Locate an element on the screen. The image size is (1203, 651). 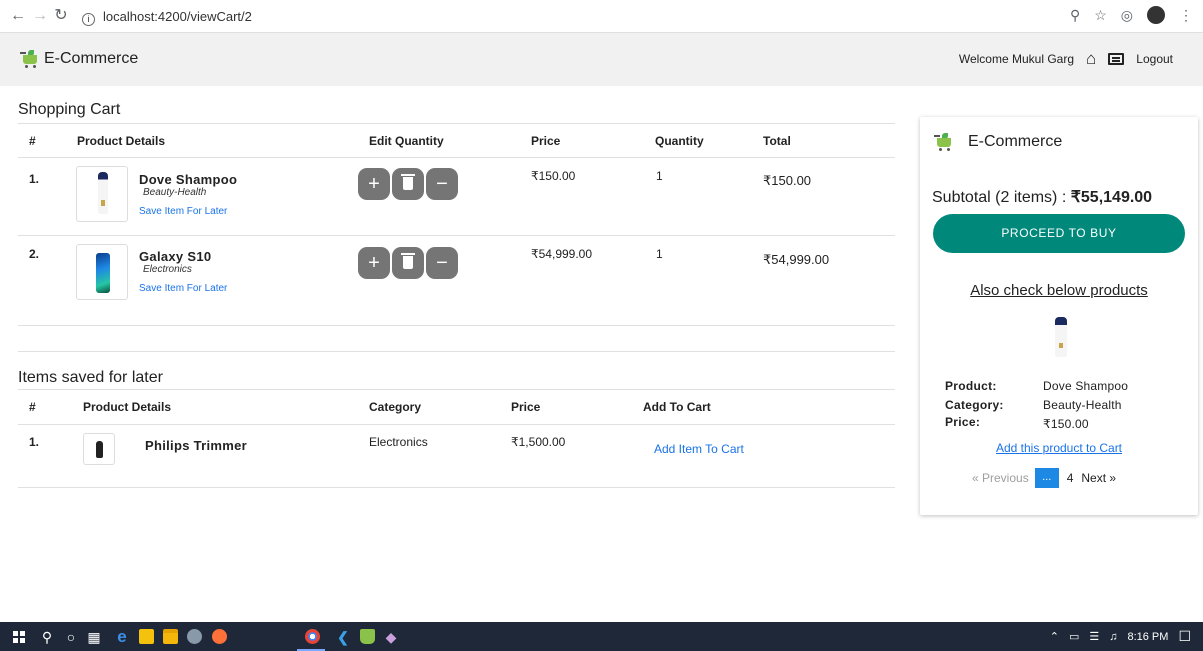
orders-list-icon is located at coordinates (1116, 59).